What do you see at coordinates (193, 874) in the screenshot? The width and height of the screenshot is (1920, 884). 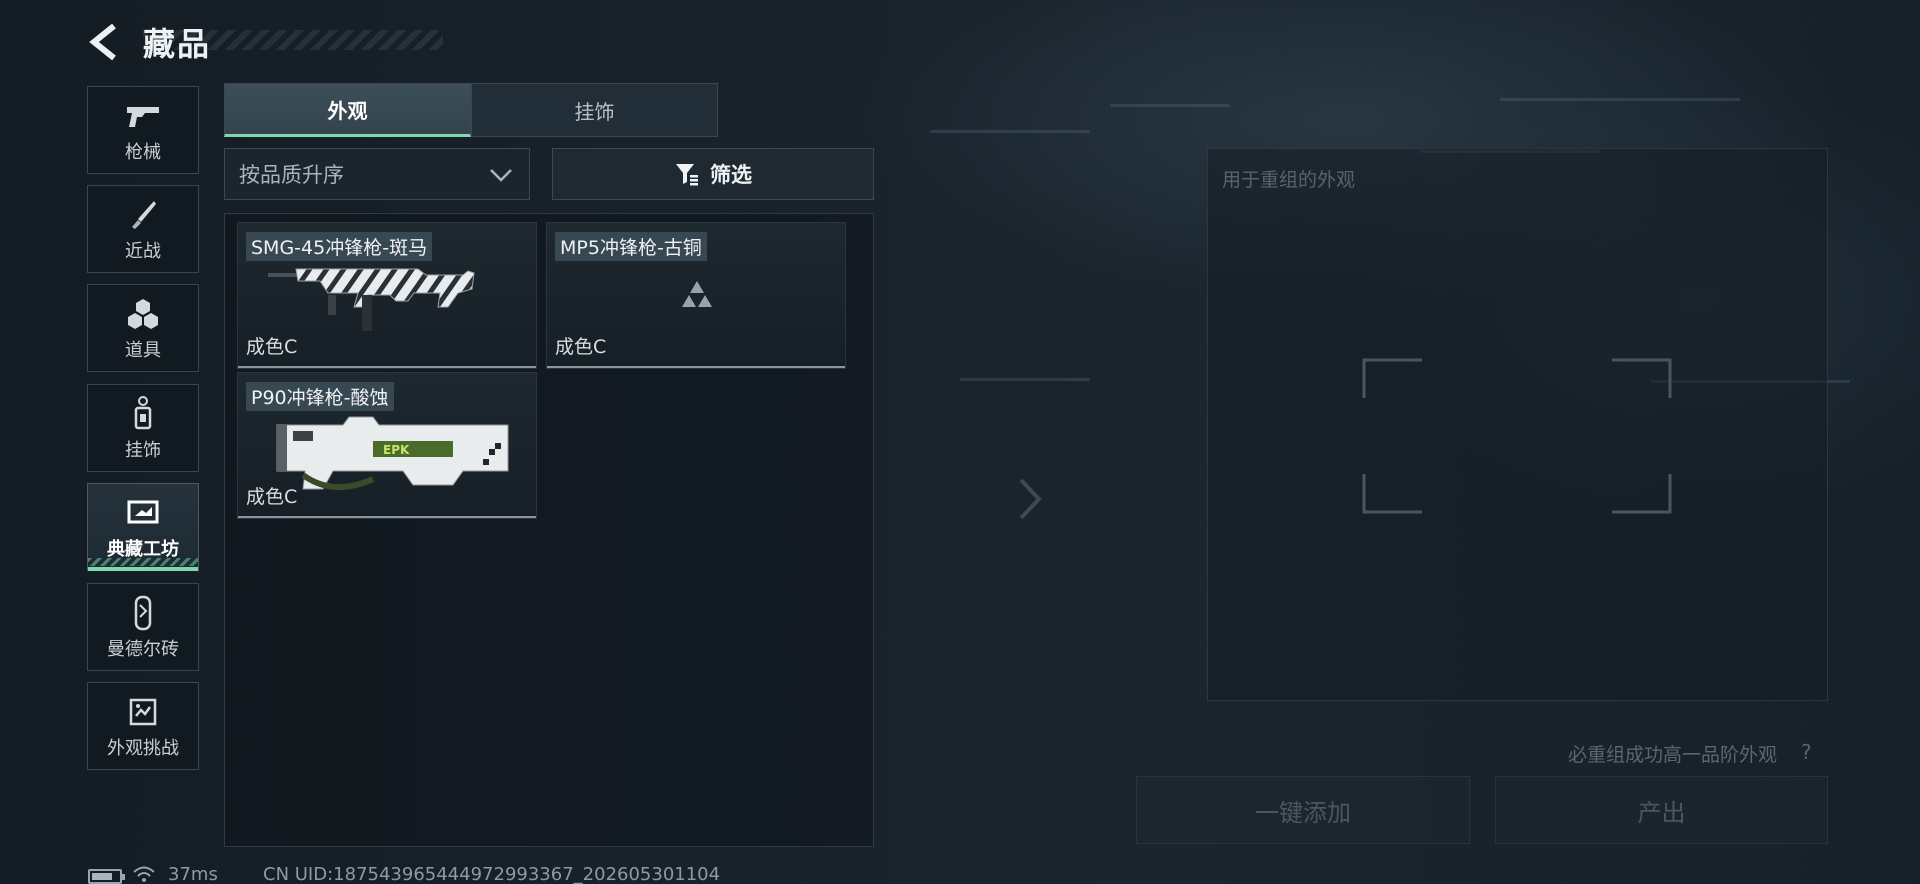 I see `ping-readout: 37ms` at bounding box center [193, 874].